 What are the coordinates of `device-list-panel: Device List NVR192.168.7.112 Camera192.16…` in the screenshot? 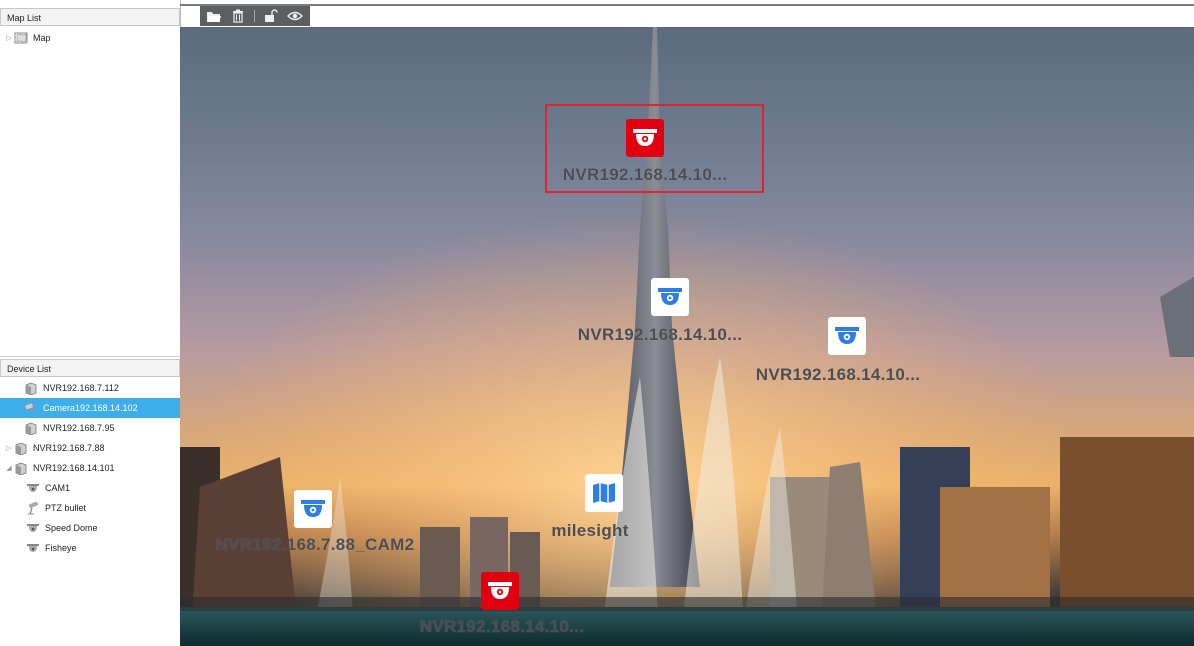 It's located at (90, 502).